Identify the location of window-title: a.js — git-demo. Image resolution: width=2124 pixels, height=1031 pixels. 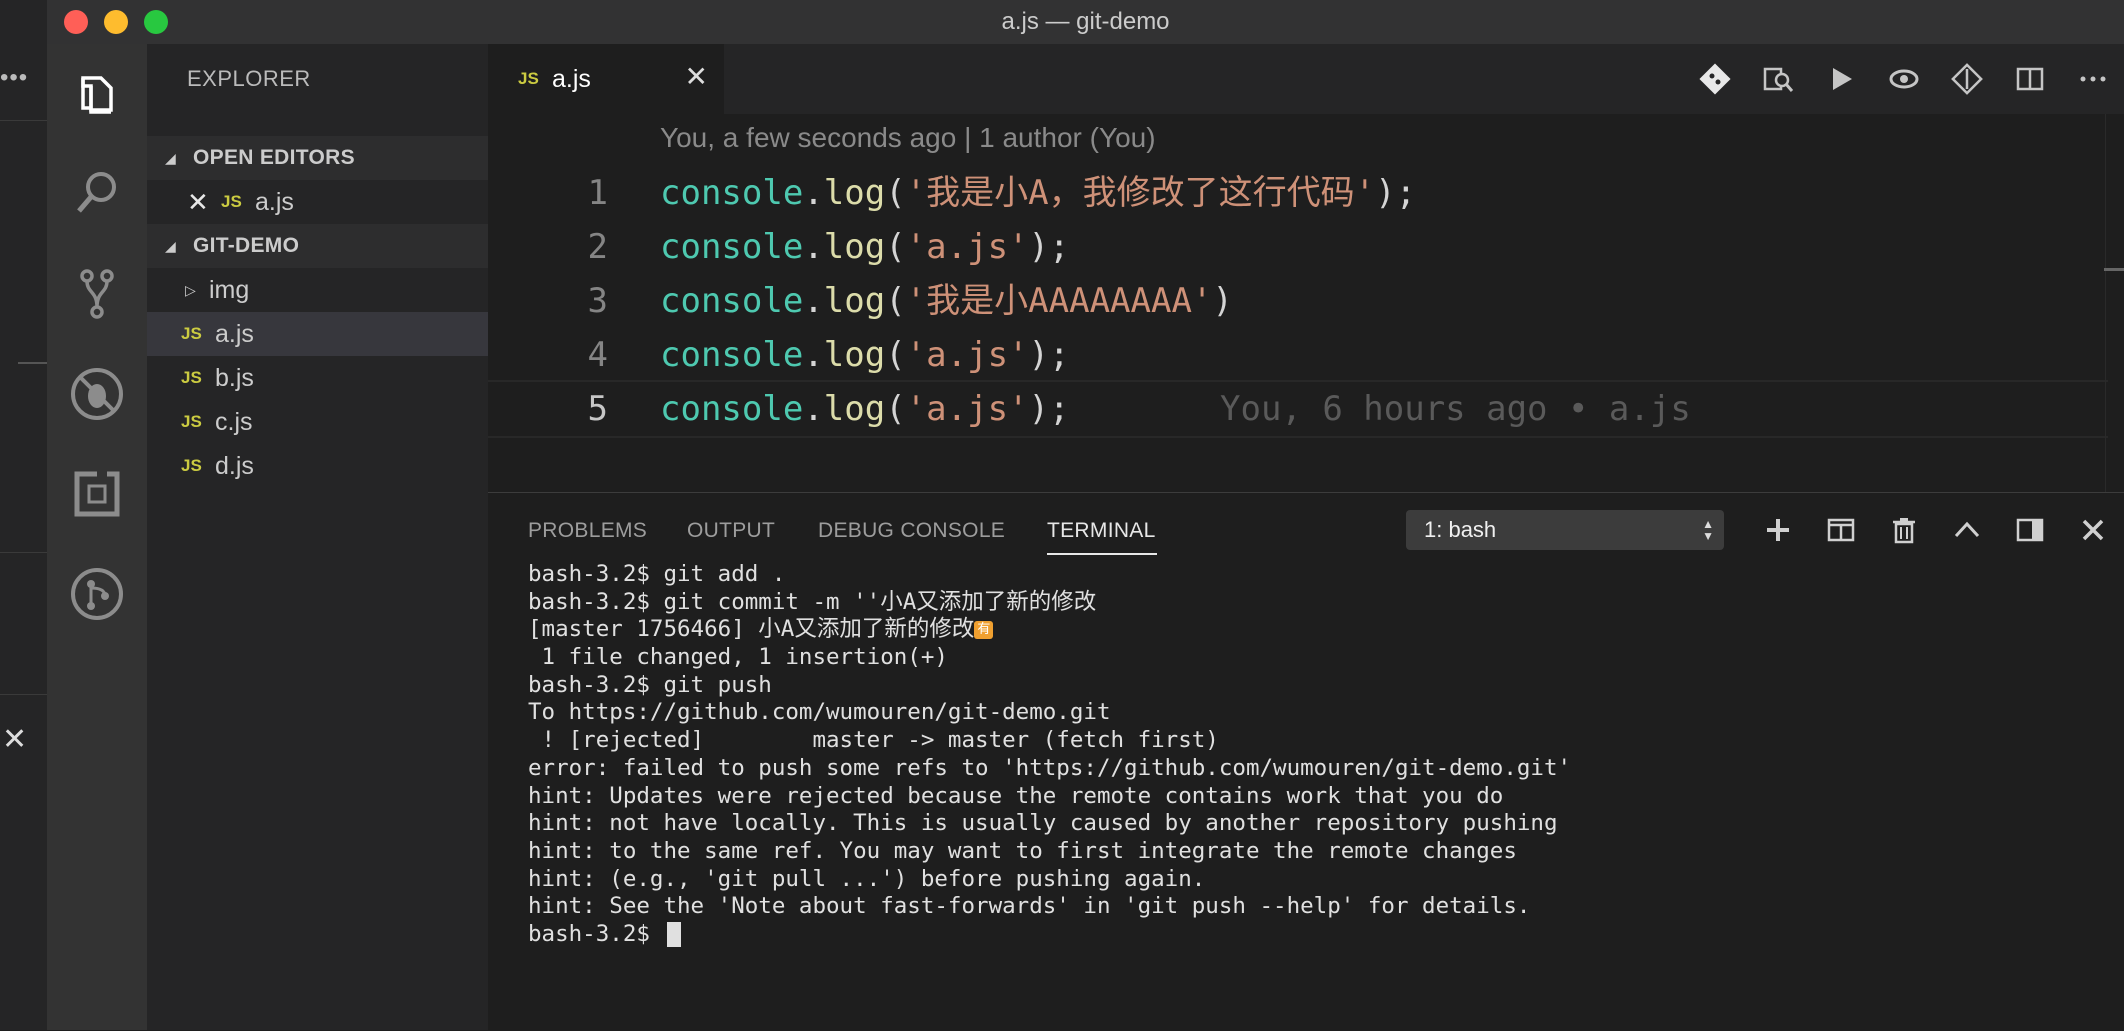
(1085, 21).